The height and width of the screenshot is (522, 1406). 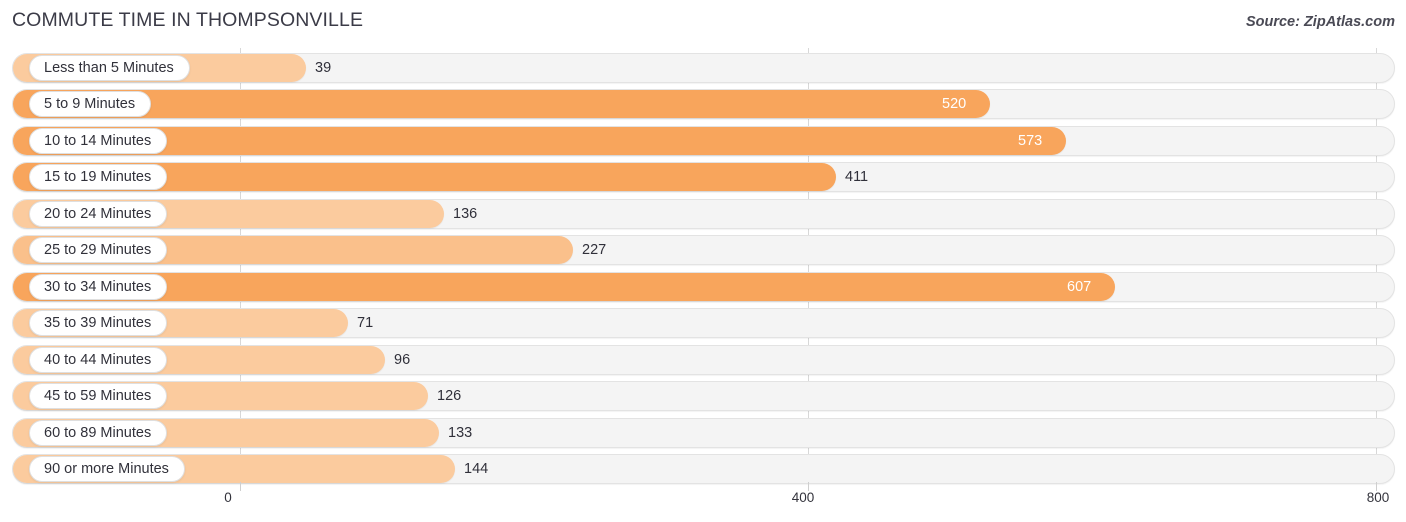 What do you see at coordinates (323, 68) in the screenshot?
I see `bar-value-label-outside: 39` at bounding box center [323, 68].